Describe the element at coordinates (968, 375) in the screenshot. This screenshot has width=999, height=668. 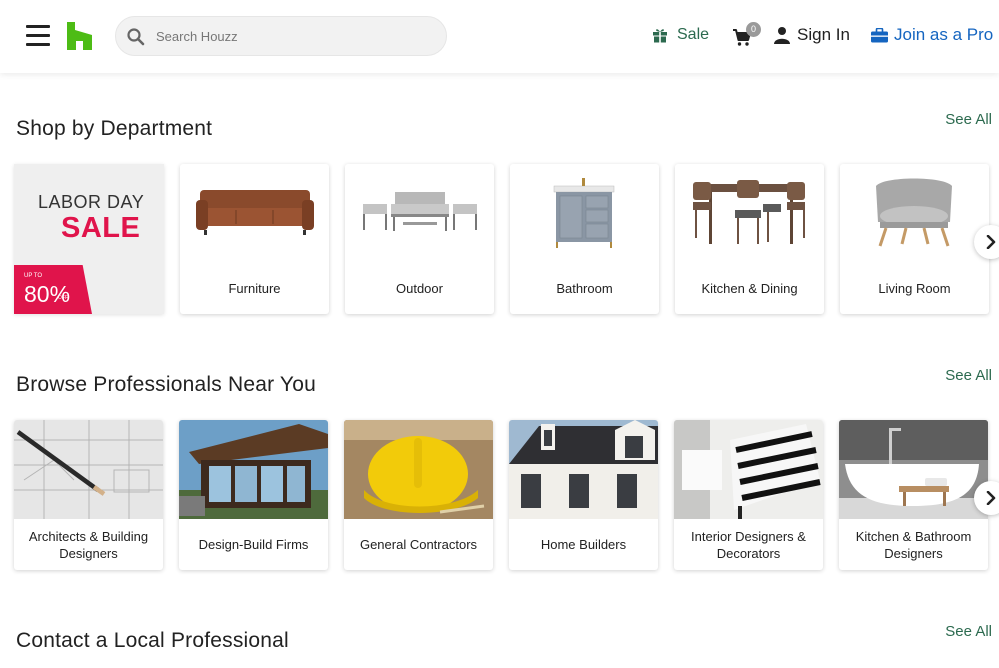
I see `professionals-see-all-link: See All` at that location.